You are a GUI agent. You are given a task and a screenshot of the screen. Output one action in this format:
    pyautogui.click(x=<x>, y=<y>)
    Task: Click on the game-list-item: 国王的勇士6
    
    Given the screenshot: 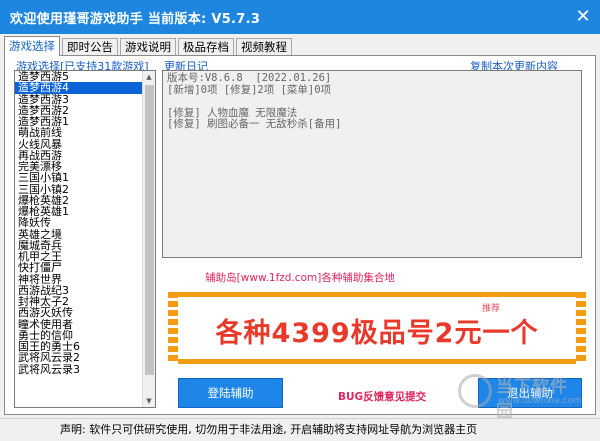 What is the action you would take?
    pyautogui.click(x=79, y=346)
    